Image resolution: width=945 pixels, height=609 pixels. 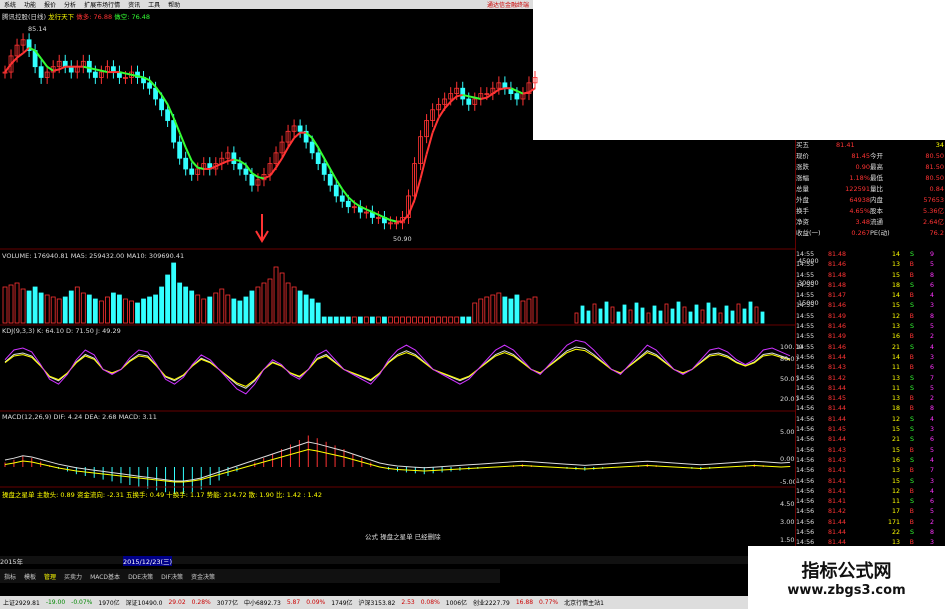 I want to click on quote-row: 现价 81.45 今开 80.50, so click(x=870, y=156).